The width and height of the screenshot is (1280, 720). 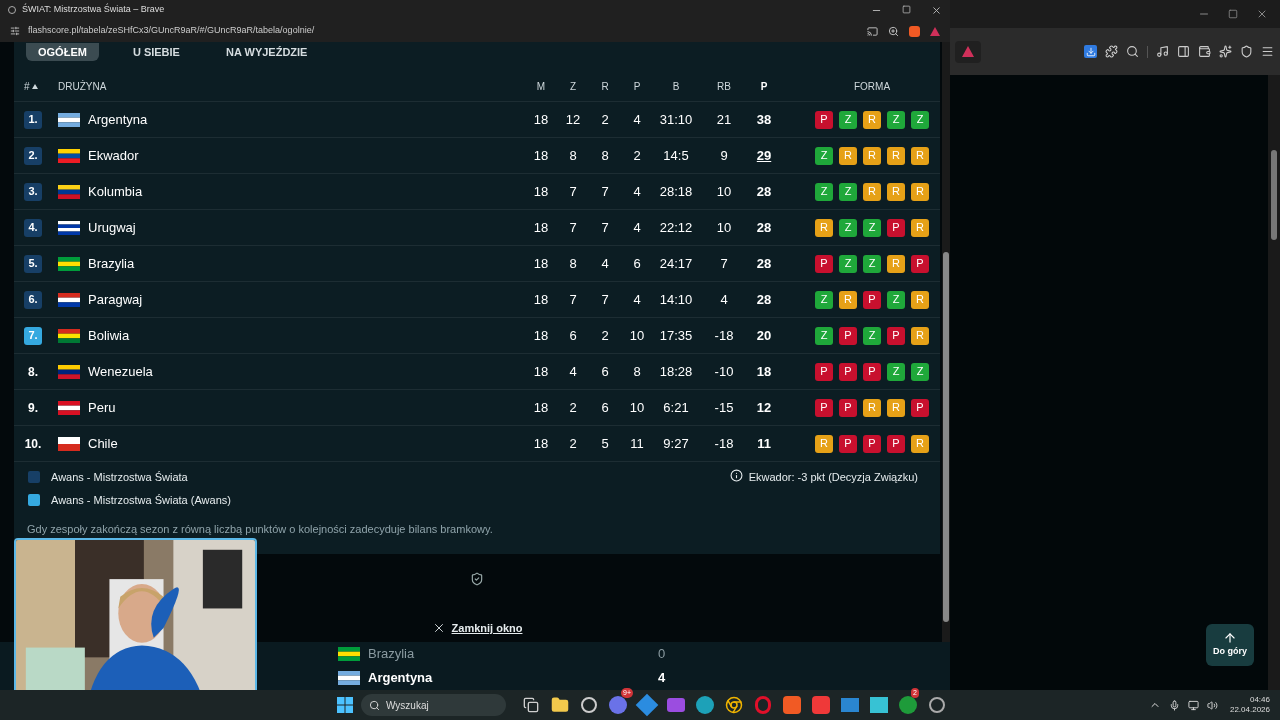 What do you see at coordinates (647, 705) in the screenshot?
I see `code-editor-icon` at bounding box center [647, 705].